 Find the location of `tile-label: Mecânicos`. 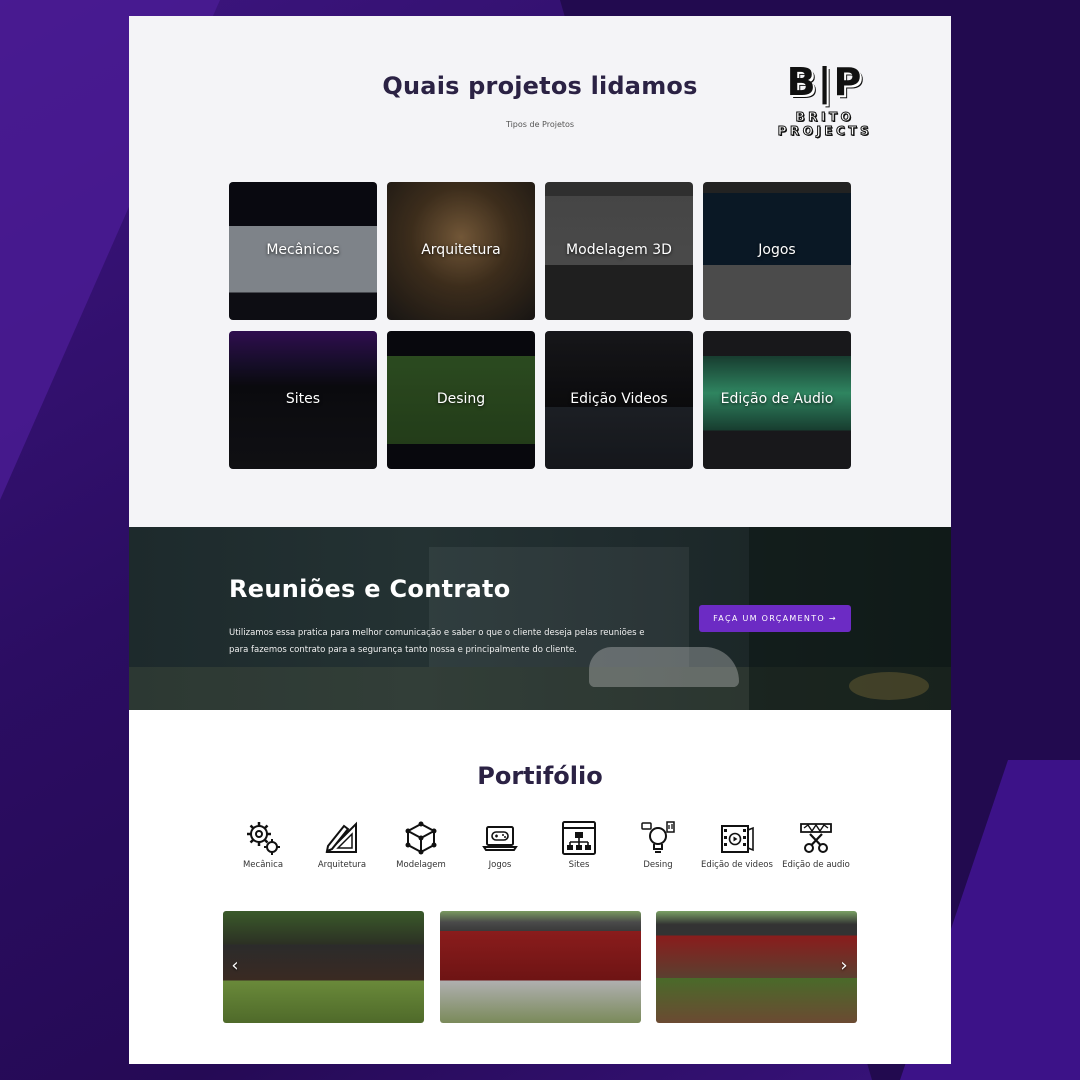

tile-label: Mecânicos is located at coordinates (303, 250).